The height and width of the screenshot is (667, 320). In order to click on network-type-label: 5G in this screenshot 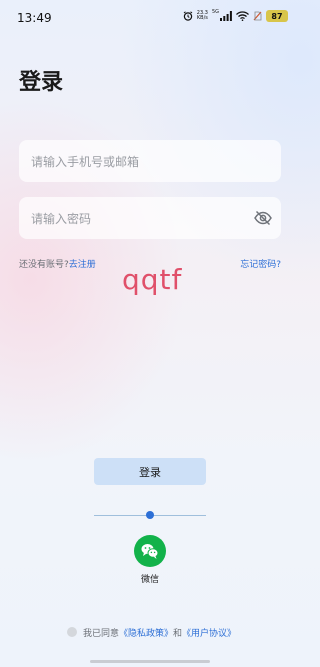, I will do `click(215, 11)`.